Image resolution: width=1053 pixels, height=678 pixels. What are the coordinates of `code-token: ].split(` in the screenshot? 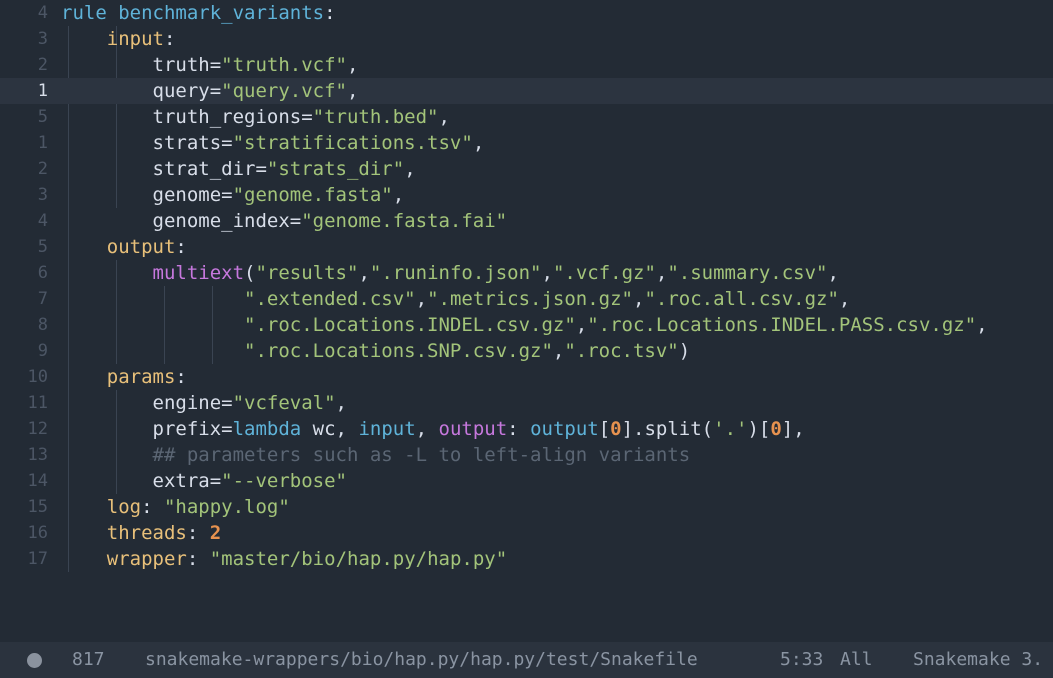 It's located at (667, 429).